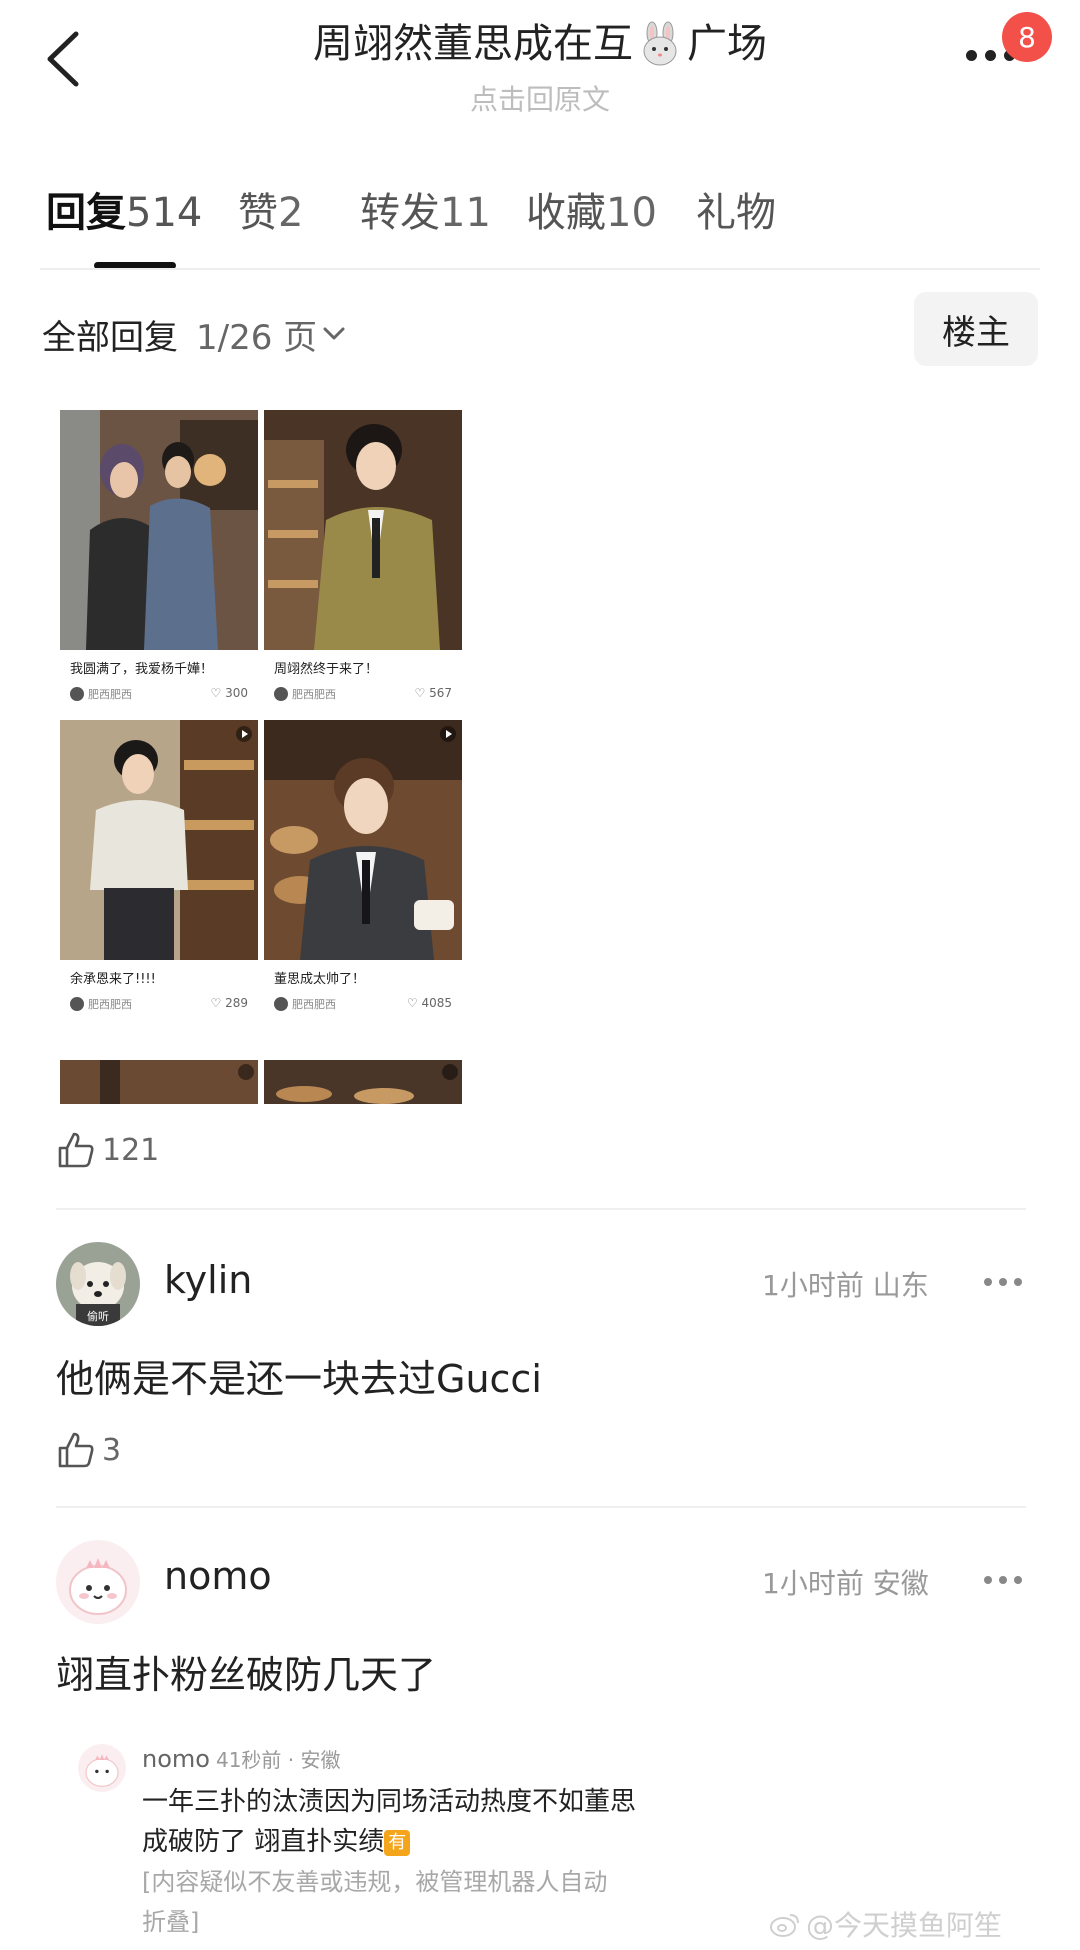 This screenshot has width=1080, height=1950. What do you see at coordinates (159, 840) in the screenshot?
I see `photo-man-in-white-icon` at bounding box center [159, 840].